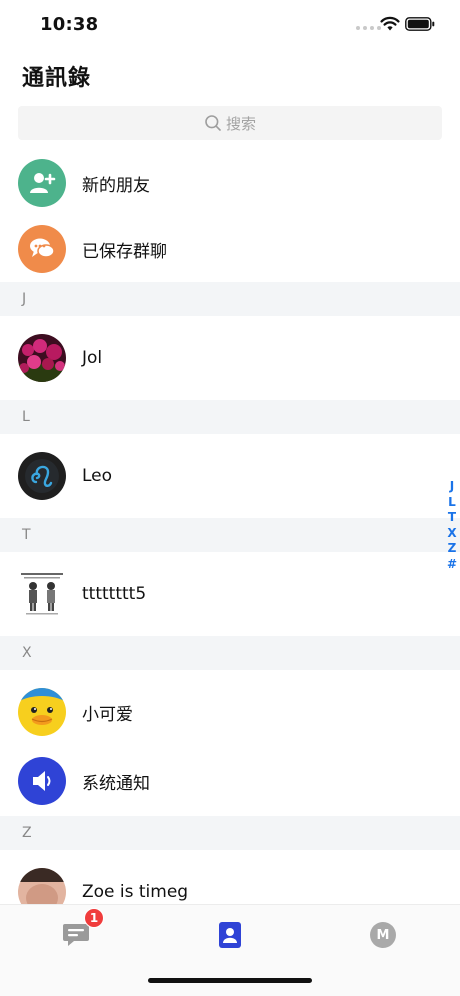 Image resolution: width=460 pixels, height=996 pixels. I want to click on alphabet-index: J L T X Z #, so click(452, 525).